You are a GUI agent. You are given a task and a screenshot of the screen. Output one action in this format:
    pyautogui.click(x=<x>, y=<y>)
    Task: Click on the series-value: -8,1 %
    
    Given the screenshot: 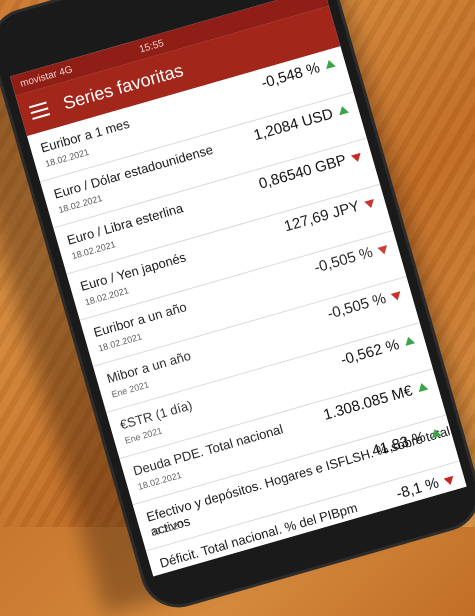 What is the action you would take?
    pyautogui.click(x=417, y=488)
    